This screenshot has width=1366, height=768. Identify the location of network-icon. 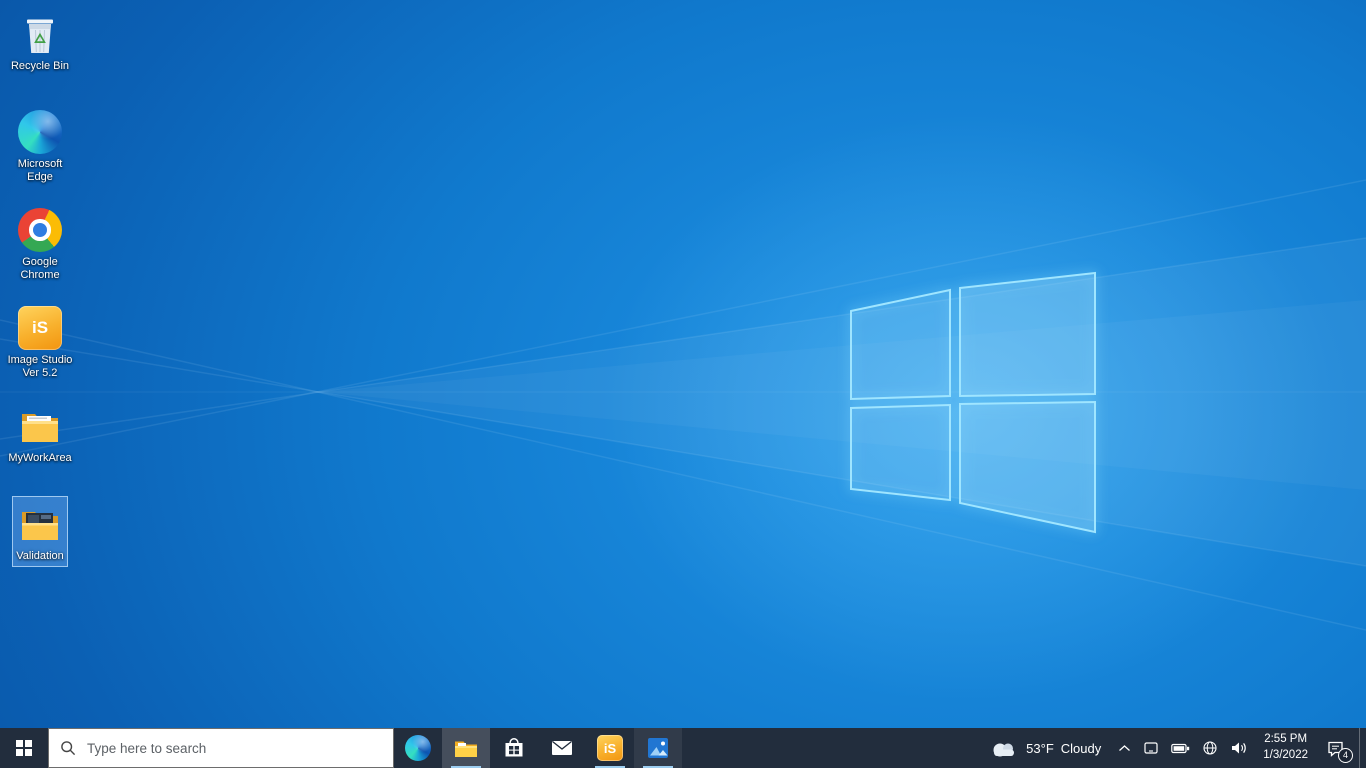
(1210, 748).